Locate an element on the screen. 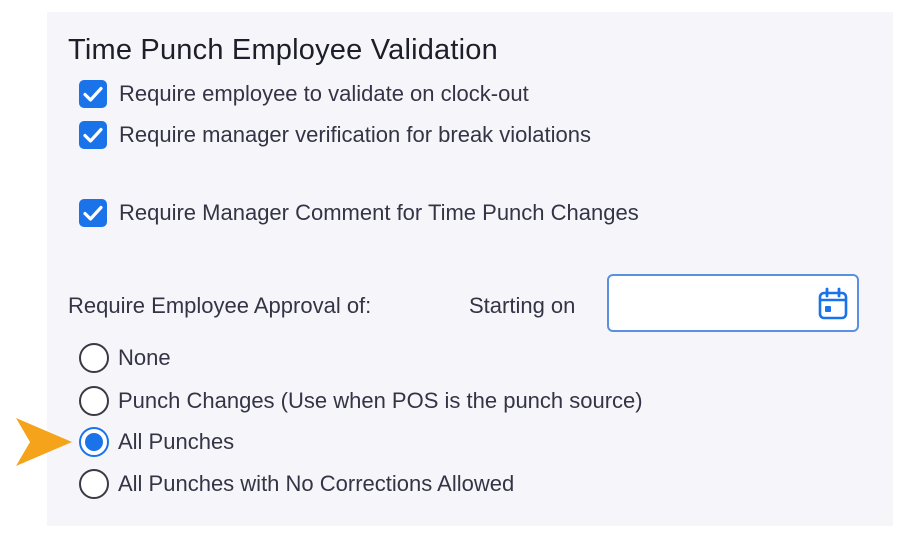 The width and height of the screenshot is (902, 537). radio-label-no-corrections: All Punches with No Corrections Allowed is located at coordinates (316, 483).